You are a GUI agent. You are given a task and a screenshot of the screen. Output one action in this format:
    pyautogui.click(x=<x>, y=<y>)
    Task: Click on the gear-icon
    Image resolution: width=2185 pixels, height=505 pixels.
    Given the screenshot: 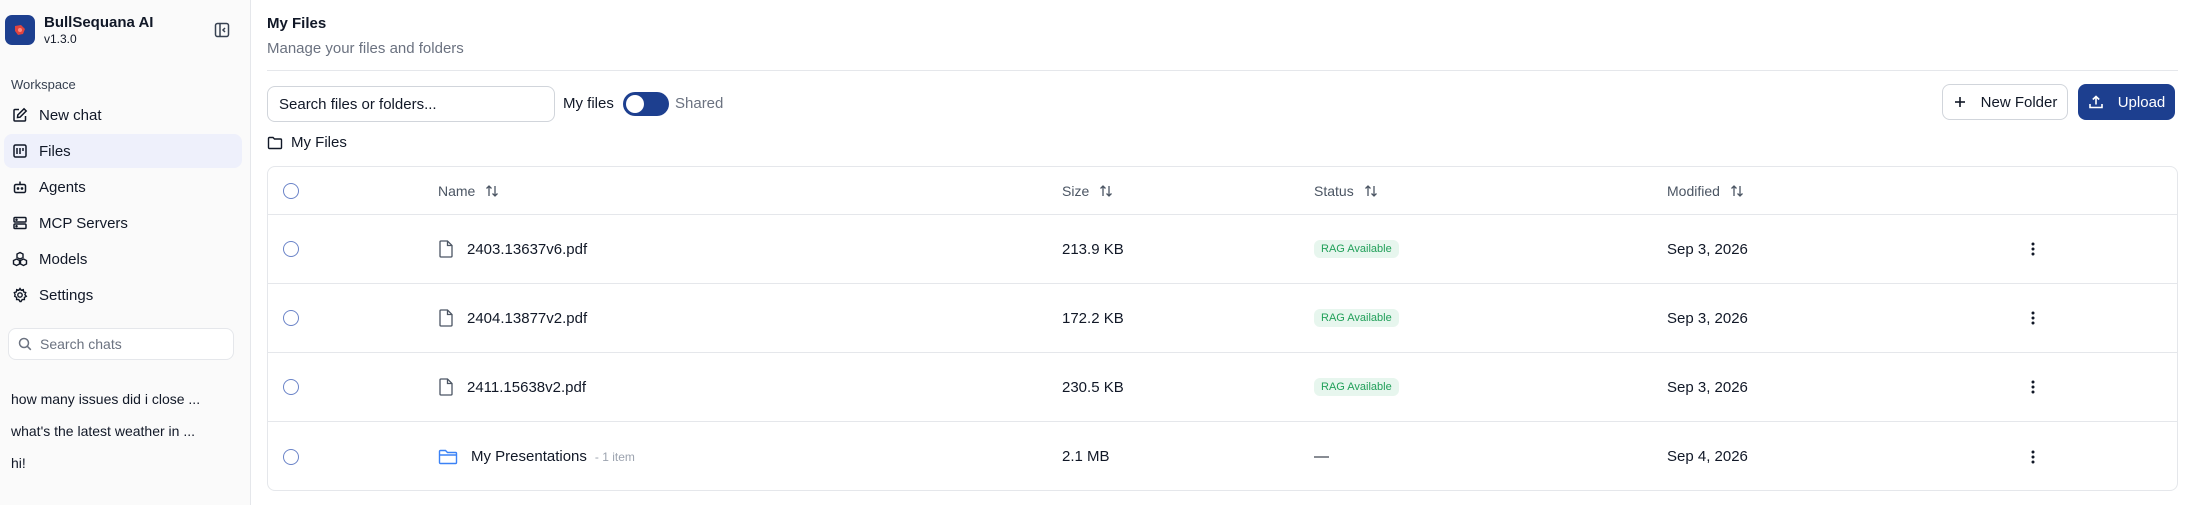 What is the action you would take?
    pyautogui.click(x=20, y=295)
    